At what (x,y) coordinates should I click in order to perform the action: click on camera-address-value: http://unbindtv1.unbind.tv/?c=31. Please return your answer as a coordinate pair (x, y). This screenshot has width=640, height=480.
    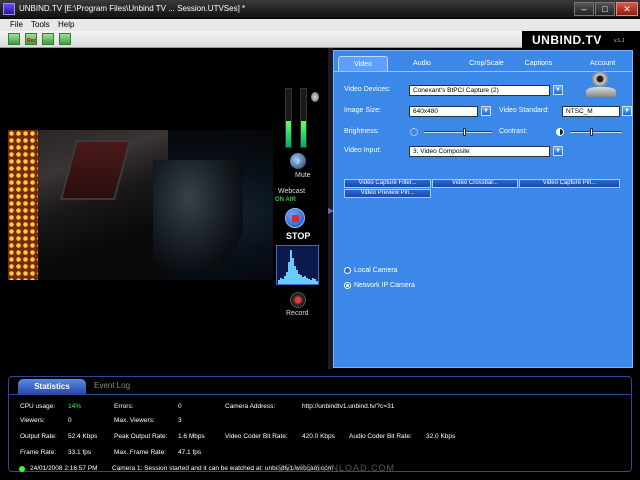
    Looking at the image, I should click on (348, 406).